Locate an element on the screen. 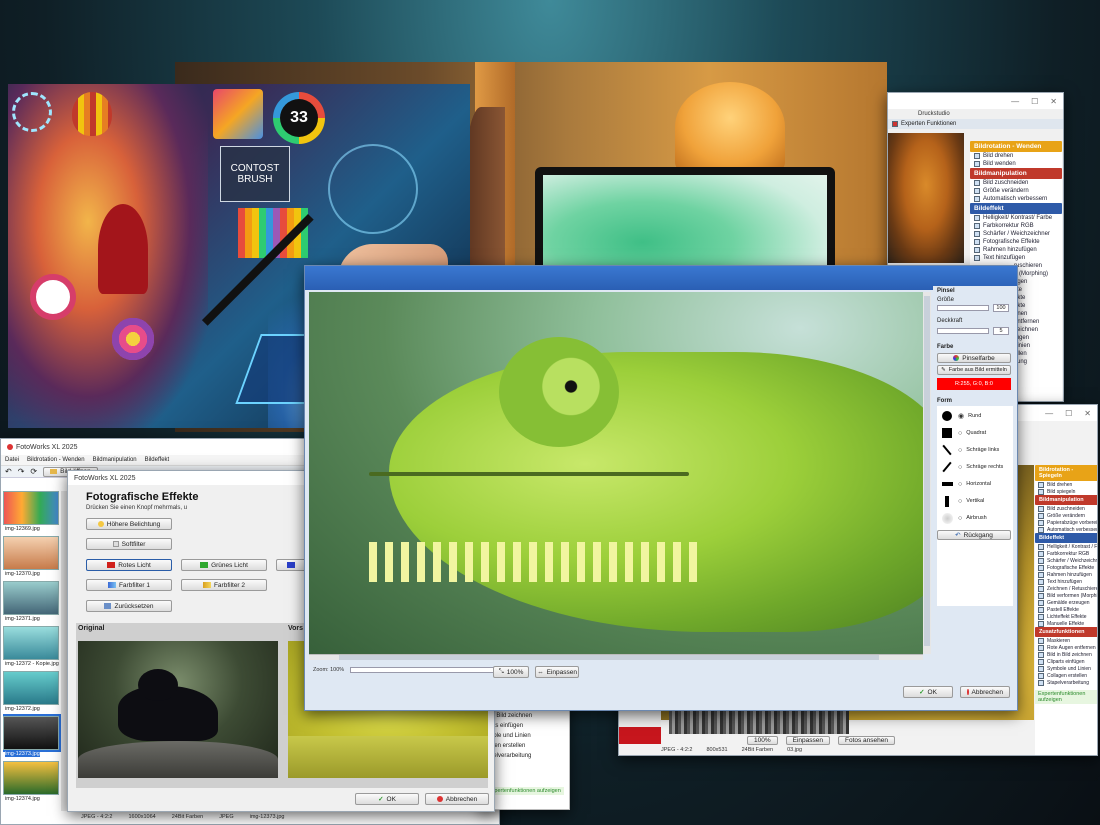  minimize-icon: — is located at coordinates (1015, 101).